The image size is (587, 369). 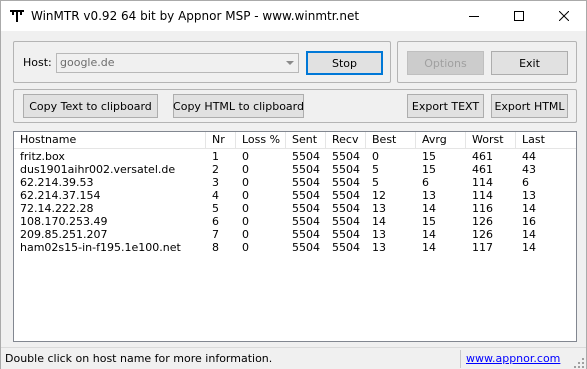 I want to click on hostname-cell: 62.214.37.154, so click(x=110, y=195).